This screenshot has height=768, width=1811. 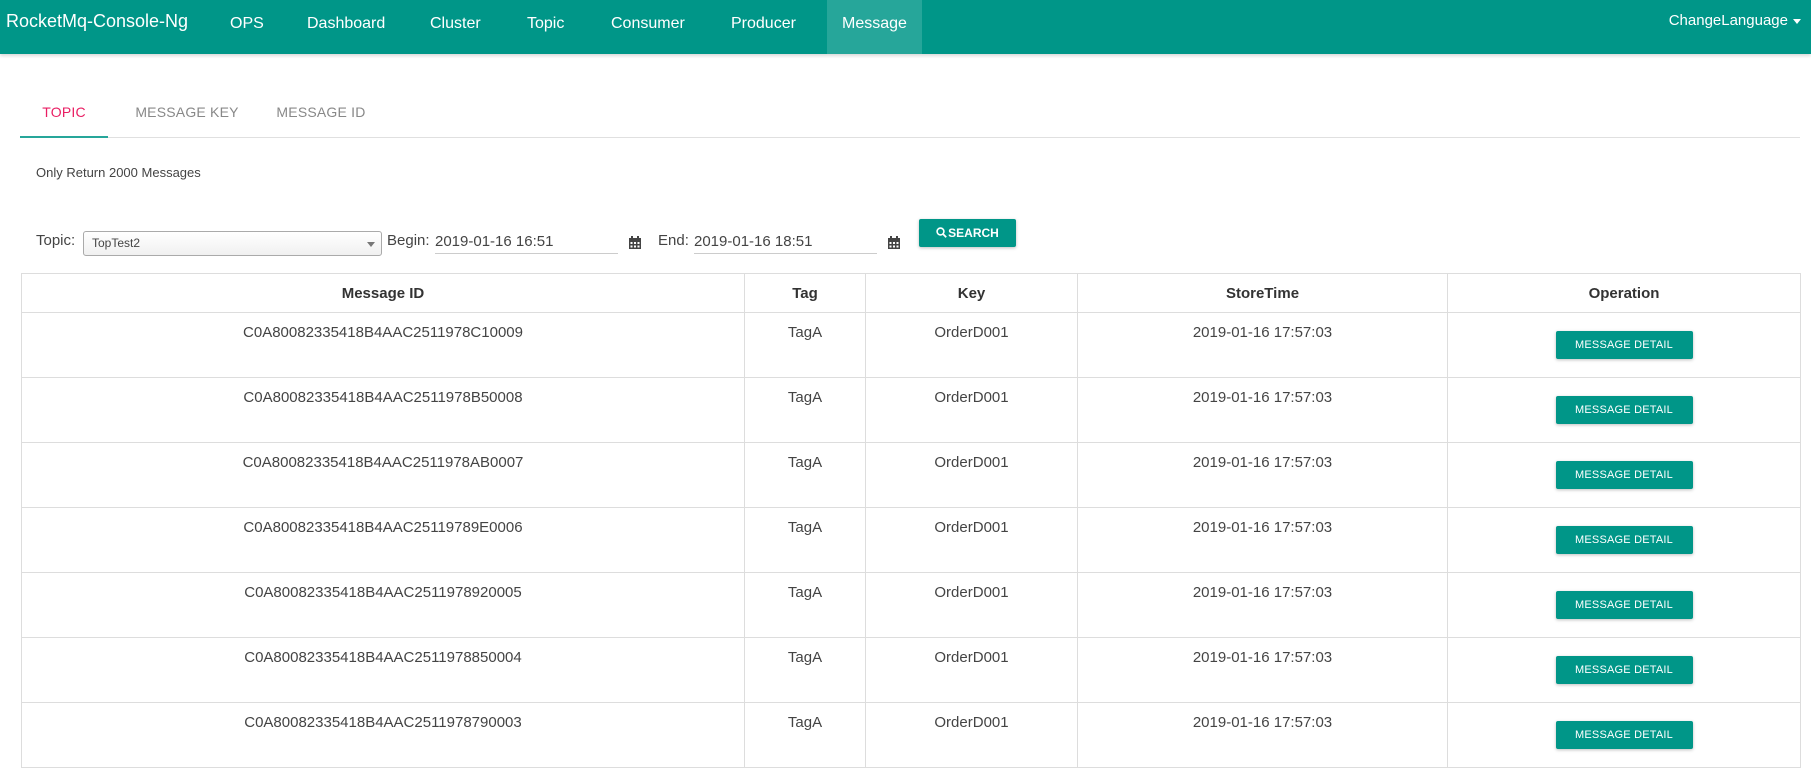 What do you see at coordinates (383, 345) in the screenshot?
I see `message-id-cell: C0A80082335418B4AAC2511978C10009` at bounding box center [383, 345].